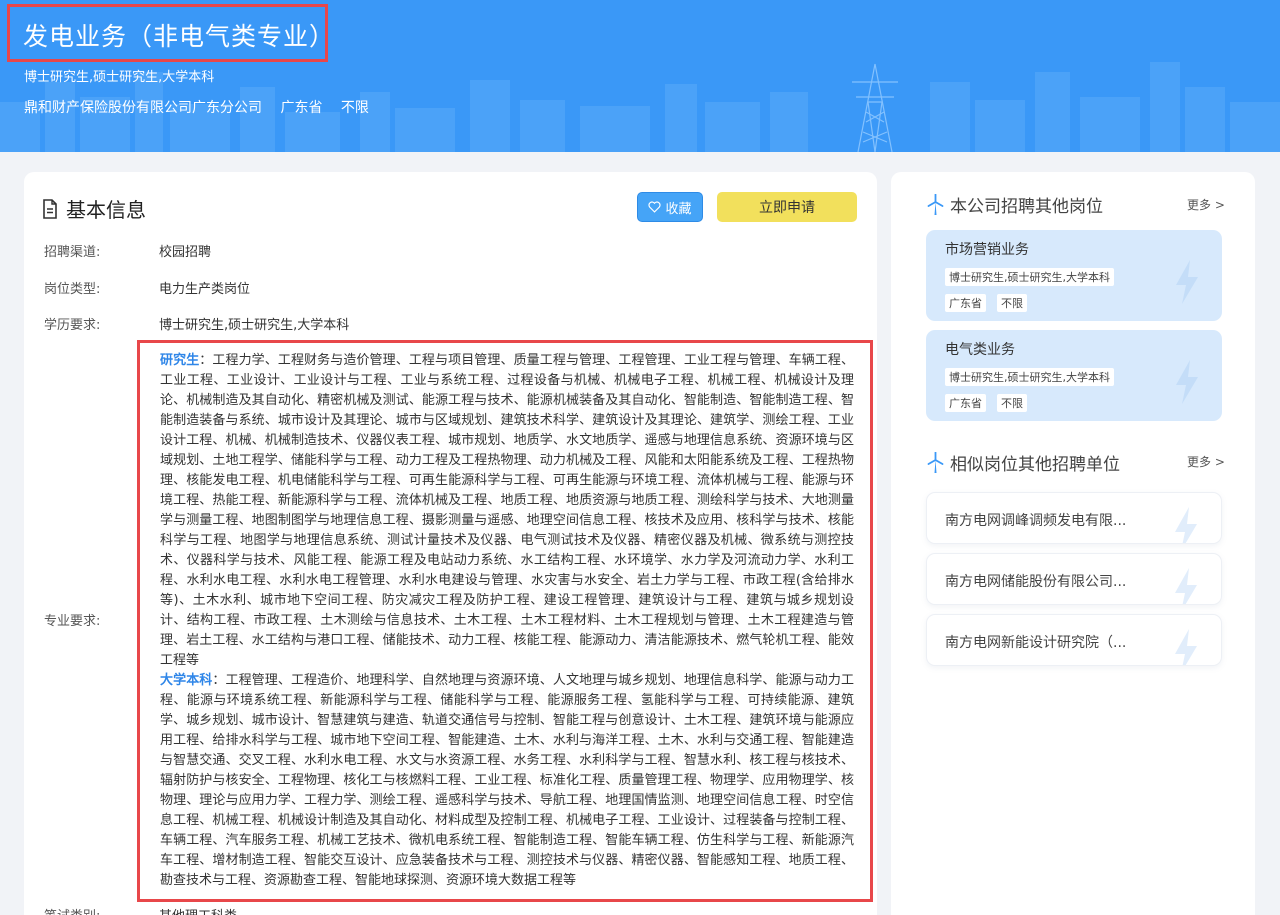 This screenshot has height=915, width=1280. Describe the element at coordinates (980, 350) in the screenshot. I see `job-title: 电气类业务` at that location.